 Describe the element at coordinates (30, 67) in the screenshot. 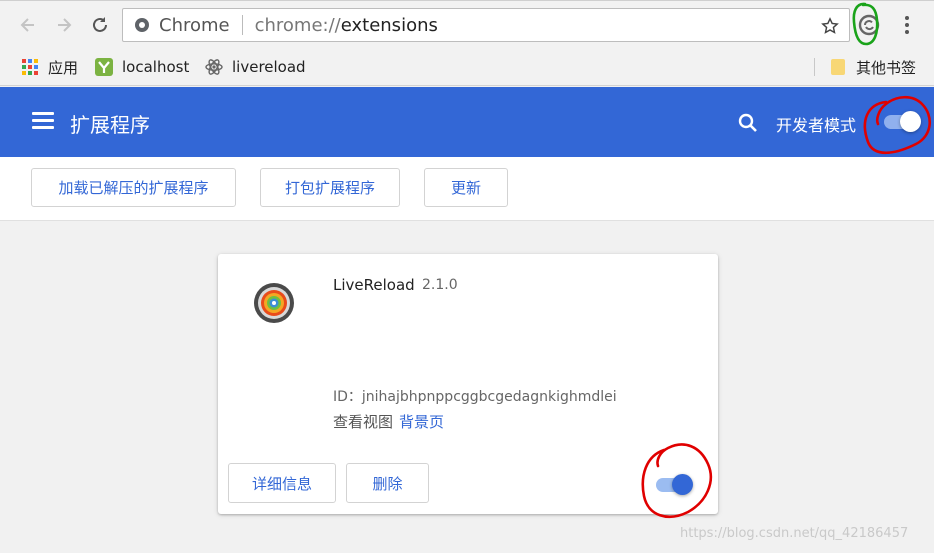

I see `apps-grid-icon` at that location.